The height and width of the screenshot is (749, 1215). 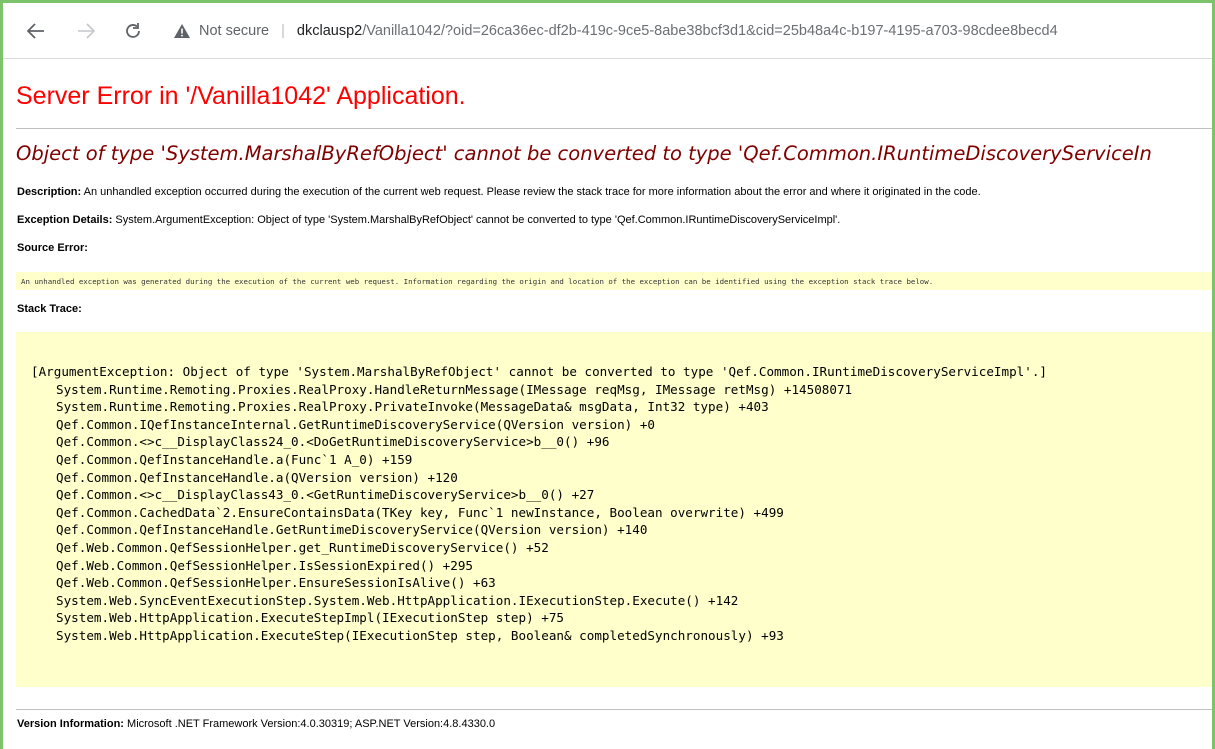 I want to click on forward-arrow-icon, so click(x=86, y=31).